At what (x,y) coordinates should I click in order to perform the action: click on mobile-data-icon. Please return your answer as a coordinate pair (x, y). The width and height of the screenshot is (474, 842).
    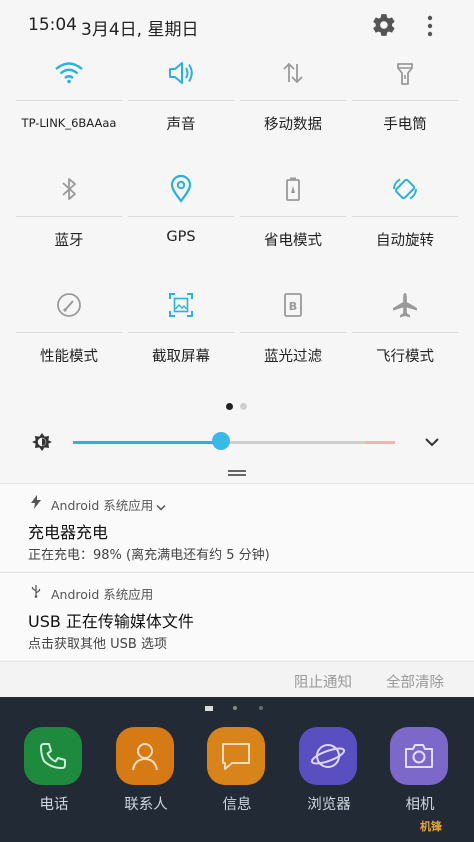
    Looking at the image, I should click on (293, 73).